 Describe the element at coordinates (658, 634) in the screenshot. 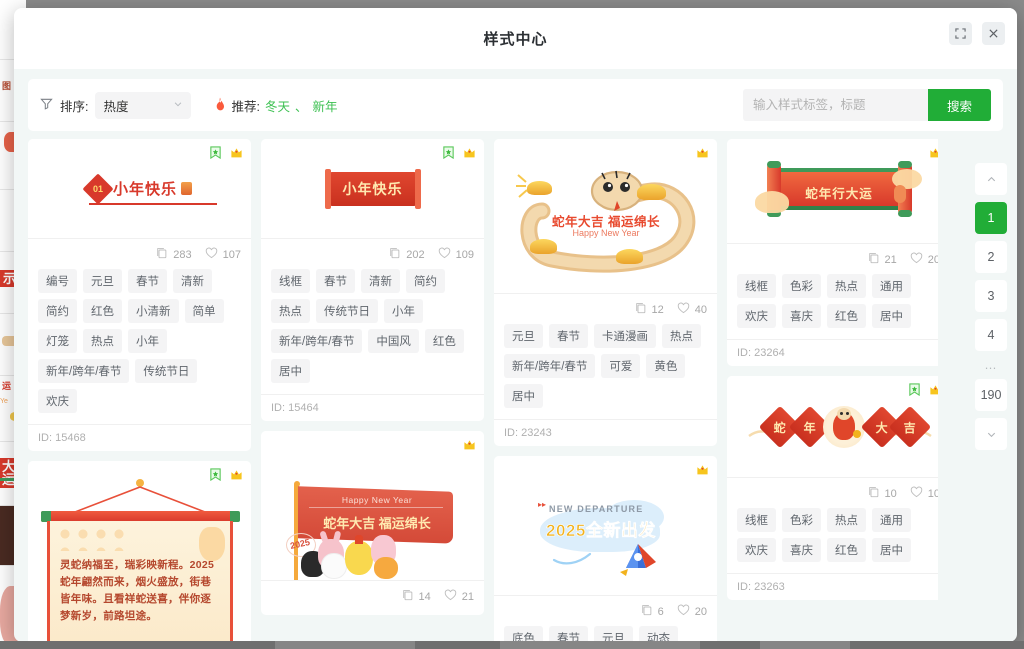

I see `tag: 动态` at that location.